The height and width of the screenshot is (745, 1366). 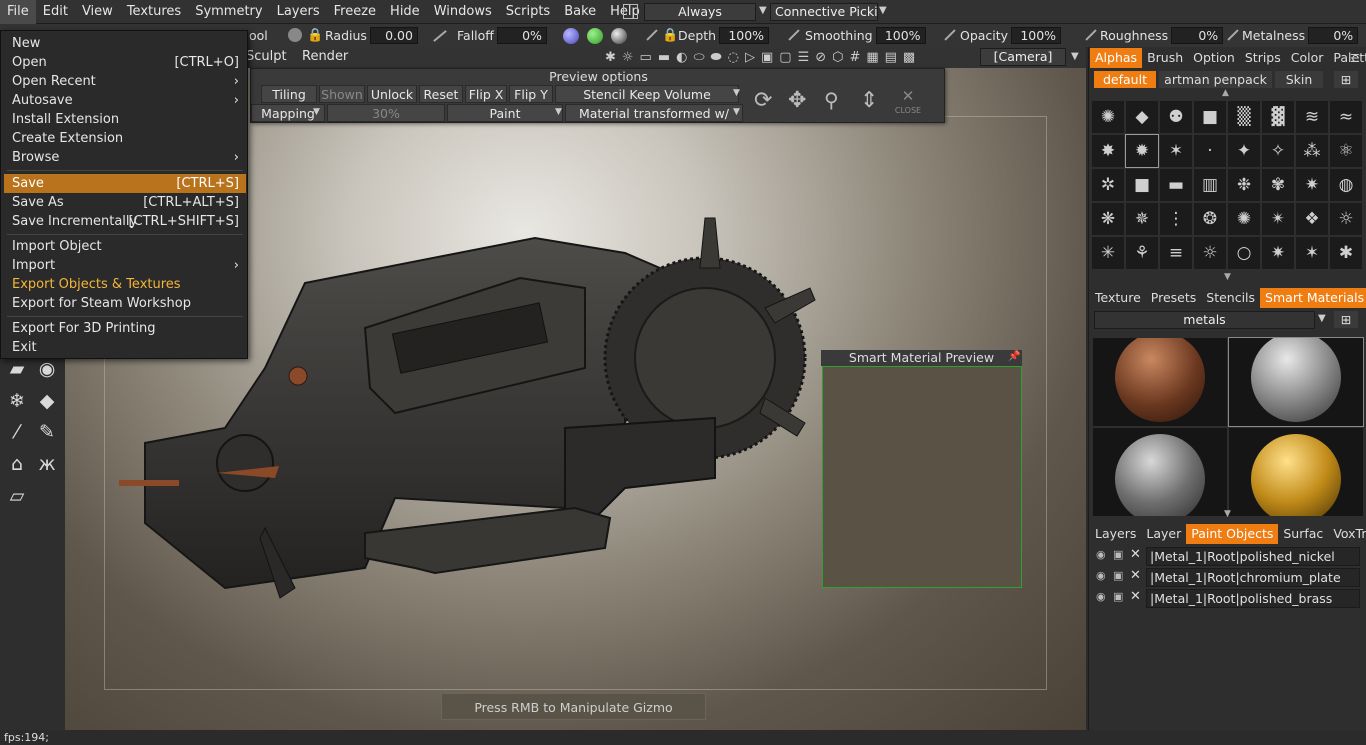 What do you see at coordinates (125, 246) in the screenshot?
I see `menu-item-import-object: Import Object` at bounding box center [125, 246].